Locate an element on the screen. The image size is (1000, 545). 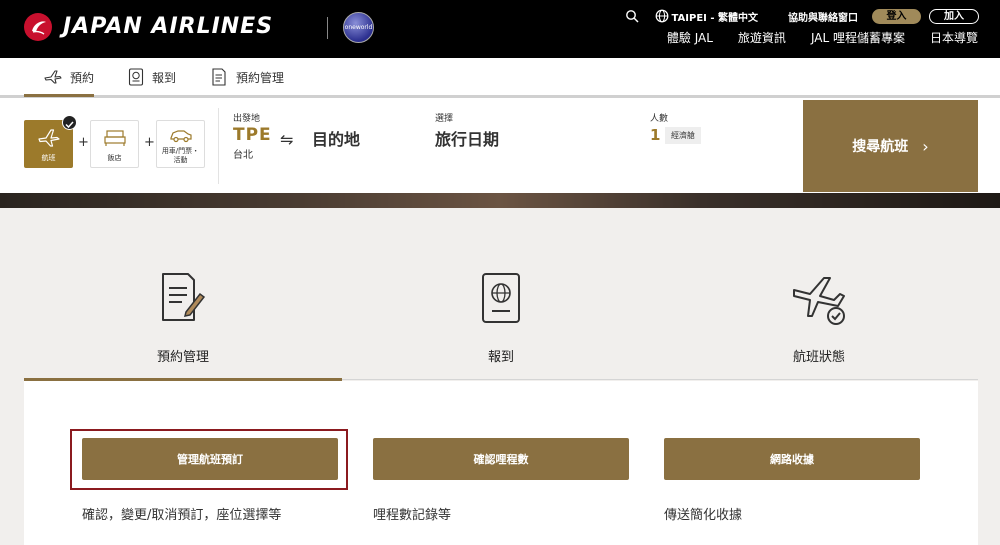
search-flights-label: 搜尋航班 is located at coordinates (880, 147).